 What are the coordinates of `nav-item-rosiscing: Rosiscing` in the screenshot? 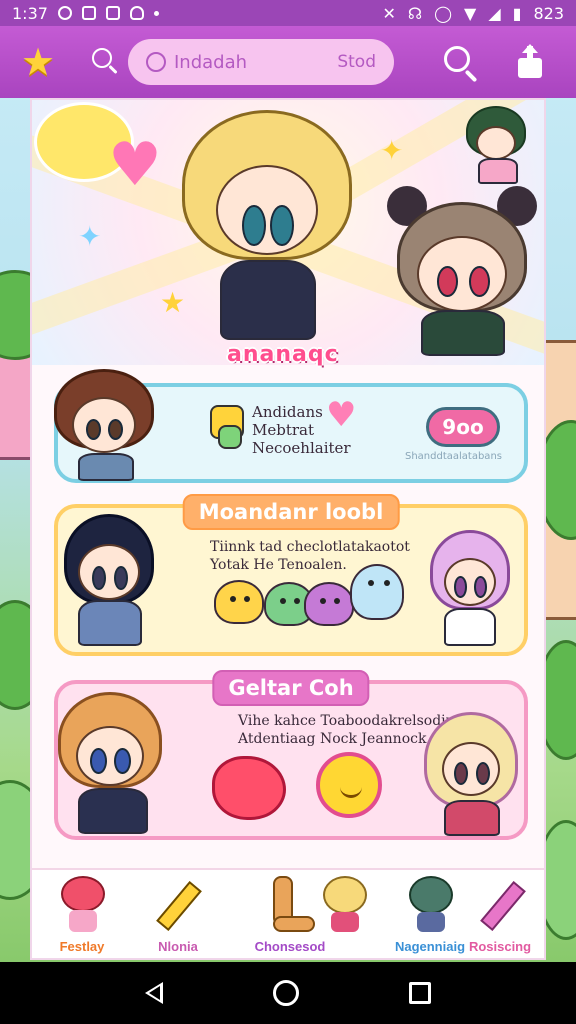 It's located at (498, 914).